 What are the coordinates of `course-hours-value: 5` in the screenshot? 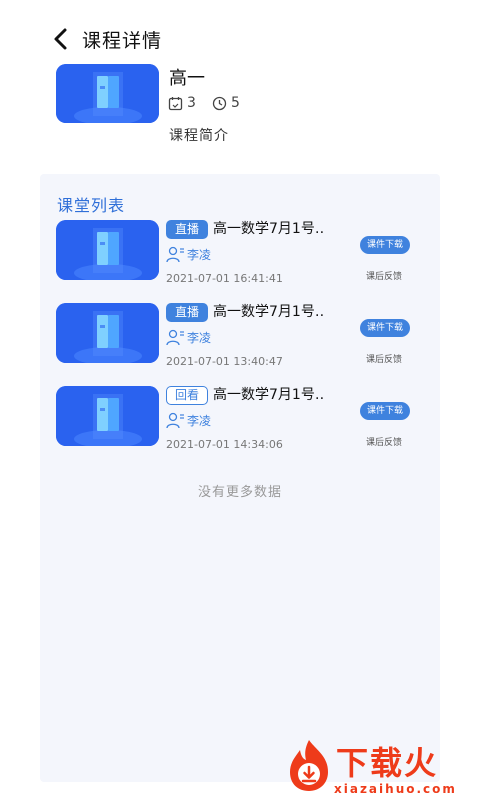 It's located at (235, 103).